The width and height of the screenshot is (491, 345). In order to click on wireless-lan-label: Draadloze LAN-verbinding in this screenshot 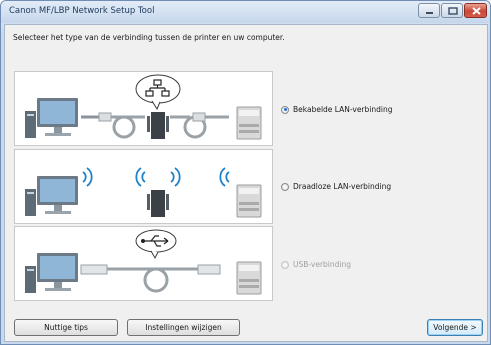, I will do `click(342, 186)`.